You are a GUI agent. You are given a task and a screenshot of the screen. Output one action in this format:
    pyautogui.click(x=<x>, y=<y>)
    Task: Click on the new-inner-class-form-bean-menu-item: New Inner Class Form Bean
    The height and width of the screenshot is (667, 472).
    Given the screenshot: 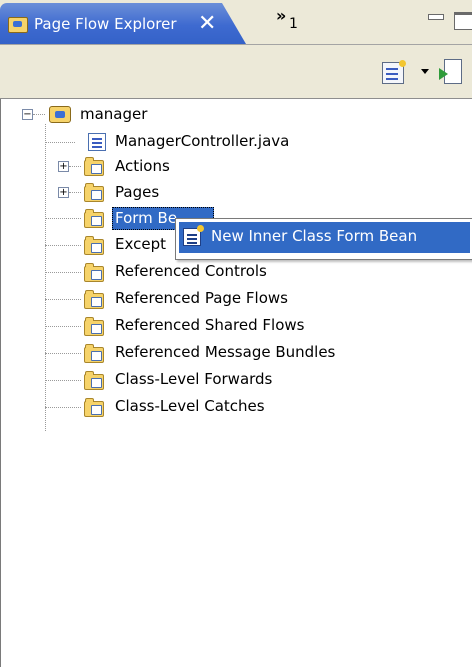 What is the action you would take?
    pyautogui.click(x=324, y=237)
    